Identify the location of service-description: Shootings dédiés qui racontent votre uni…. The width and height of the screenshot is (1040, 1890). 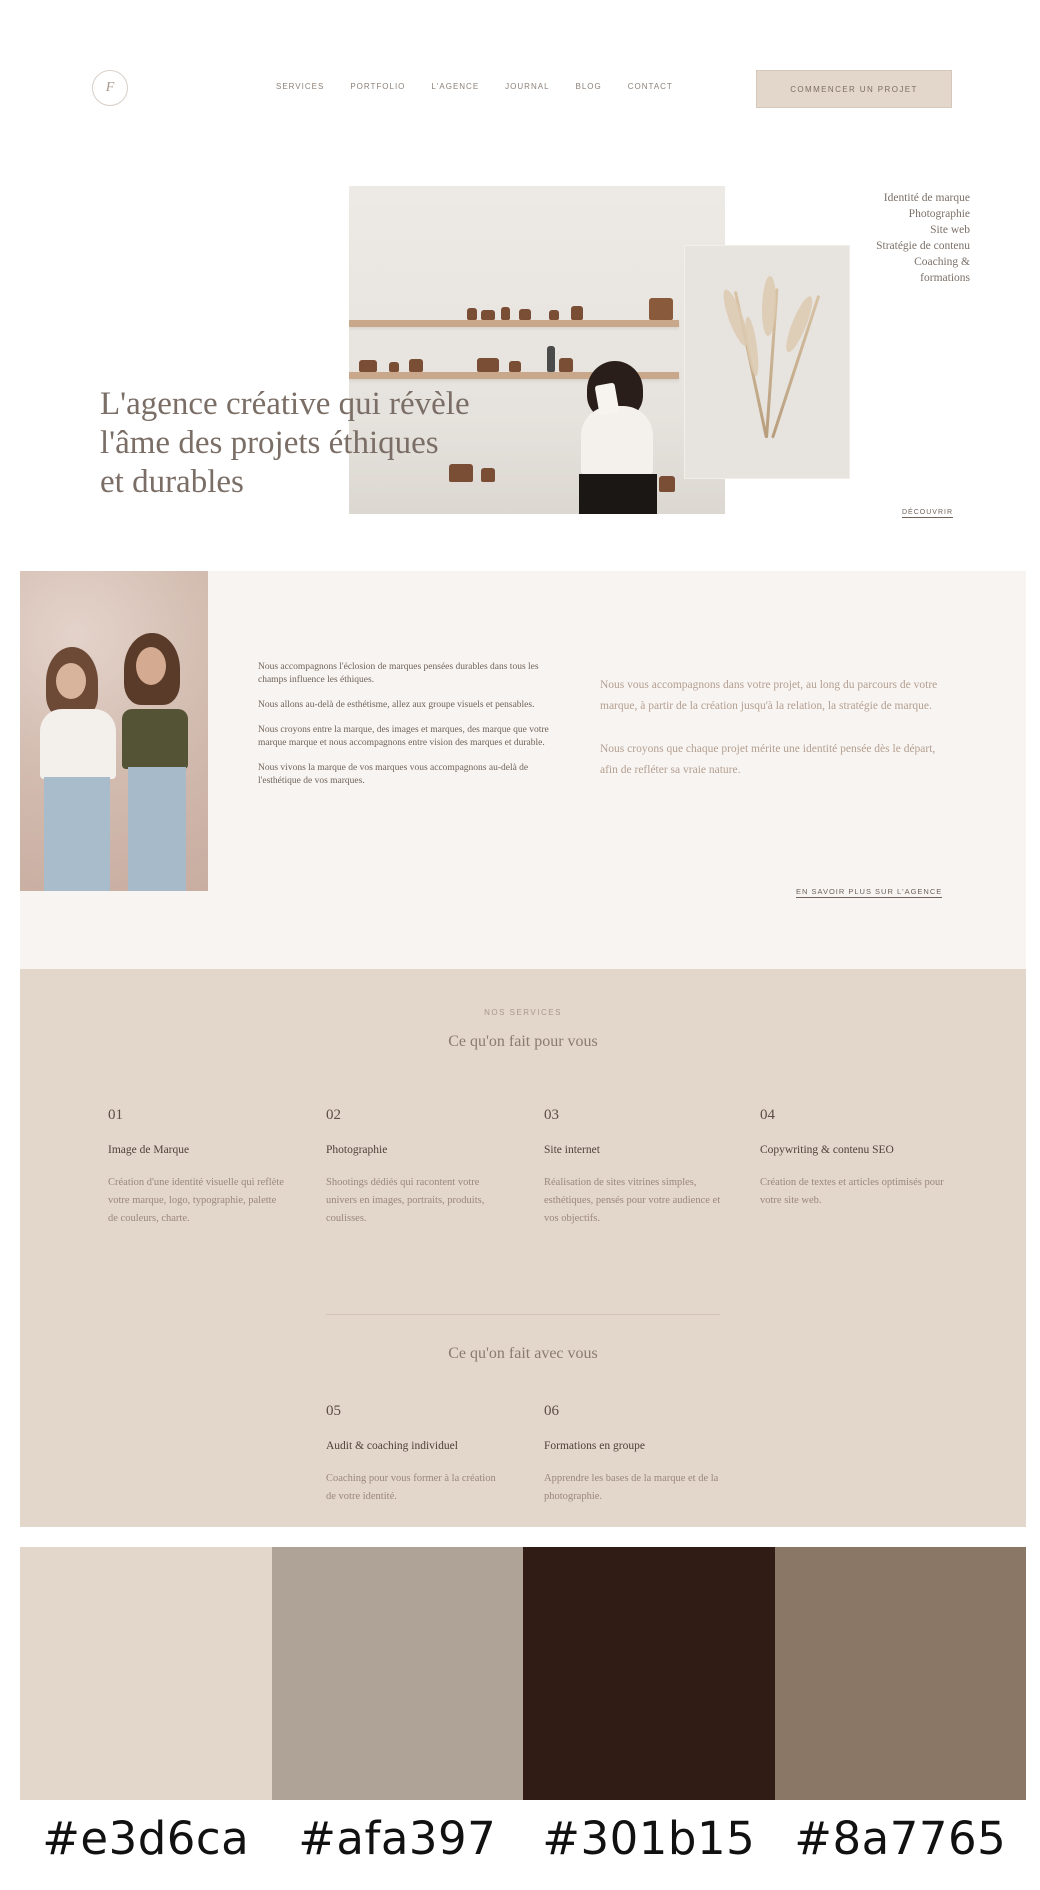
(405, 1200).